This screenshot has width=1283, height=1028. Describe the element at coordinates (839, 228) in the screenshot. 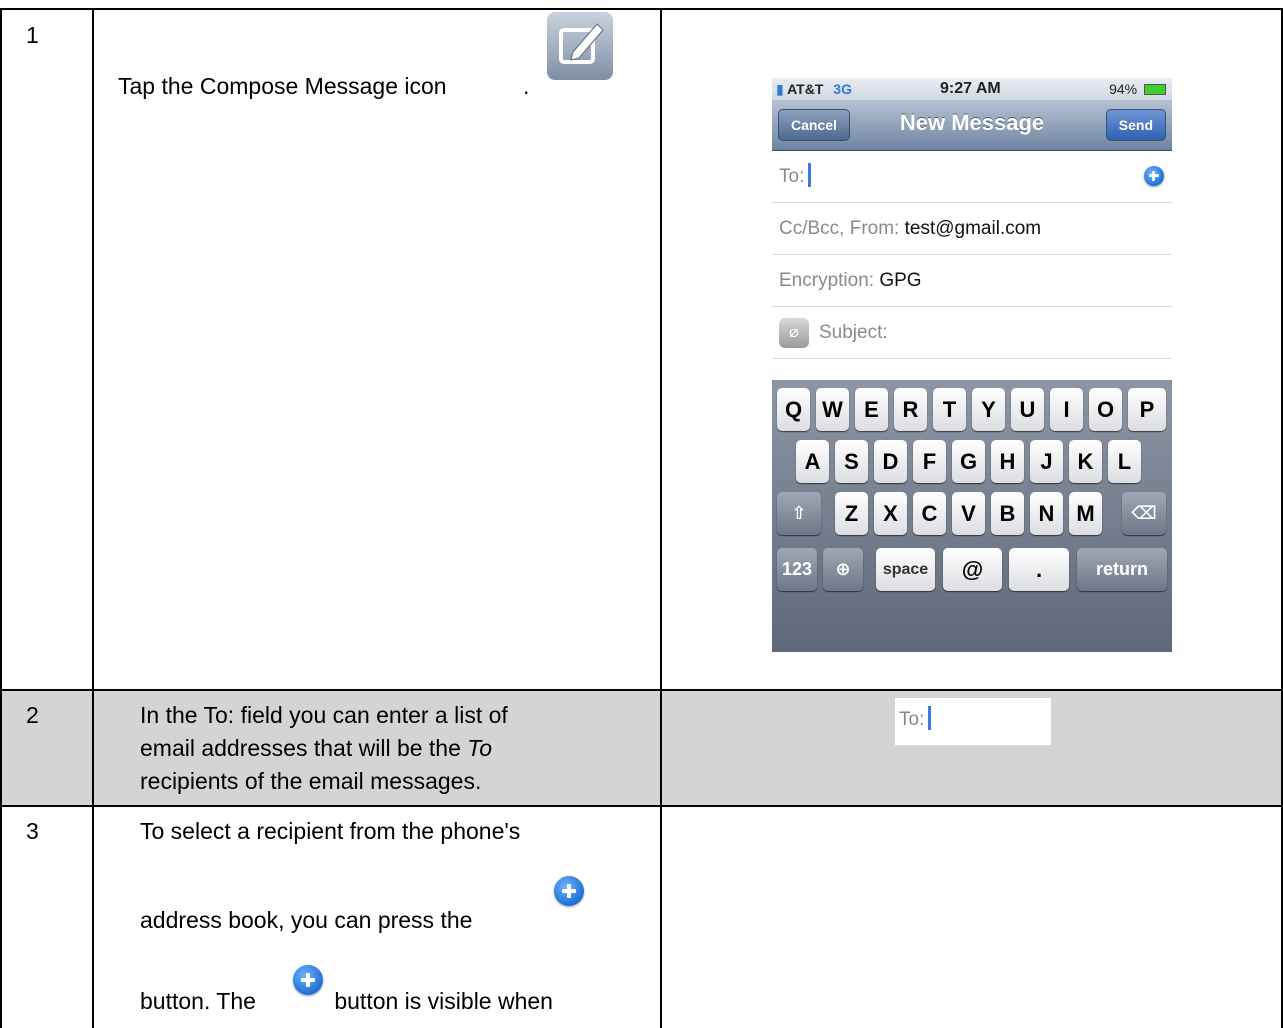

I see `ccbcc-label: Cc/Bcc, From:` at that location.